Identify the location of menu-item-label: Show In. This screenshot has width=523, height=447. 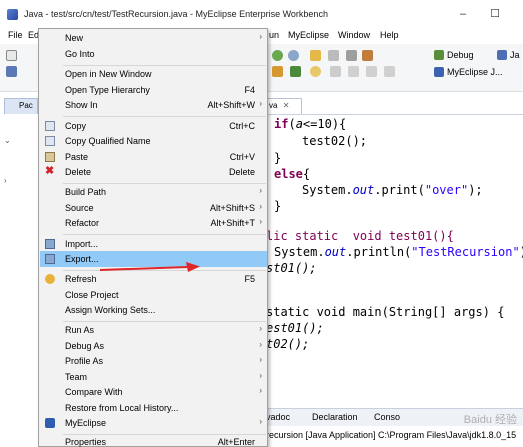
(81, 105).